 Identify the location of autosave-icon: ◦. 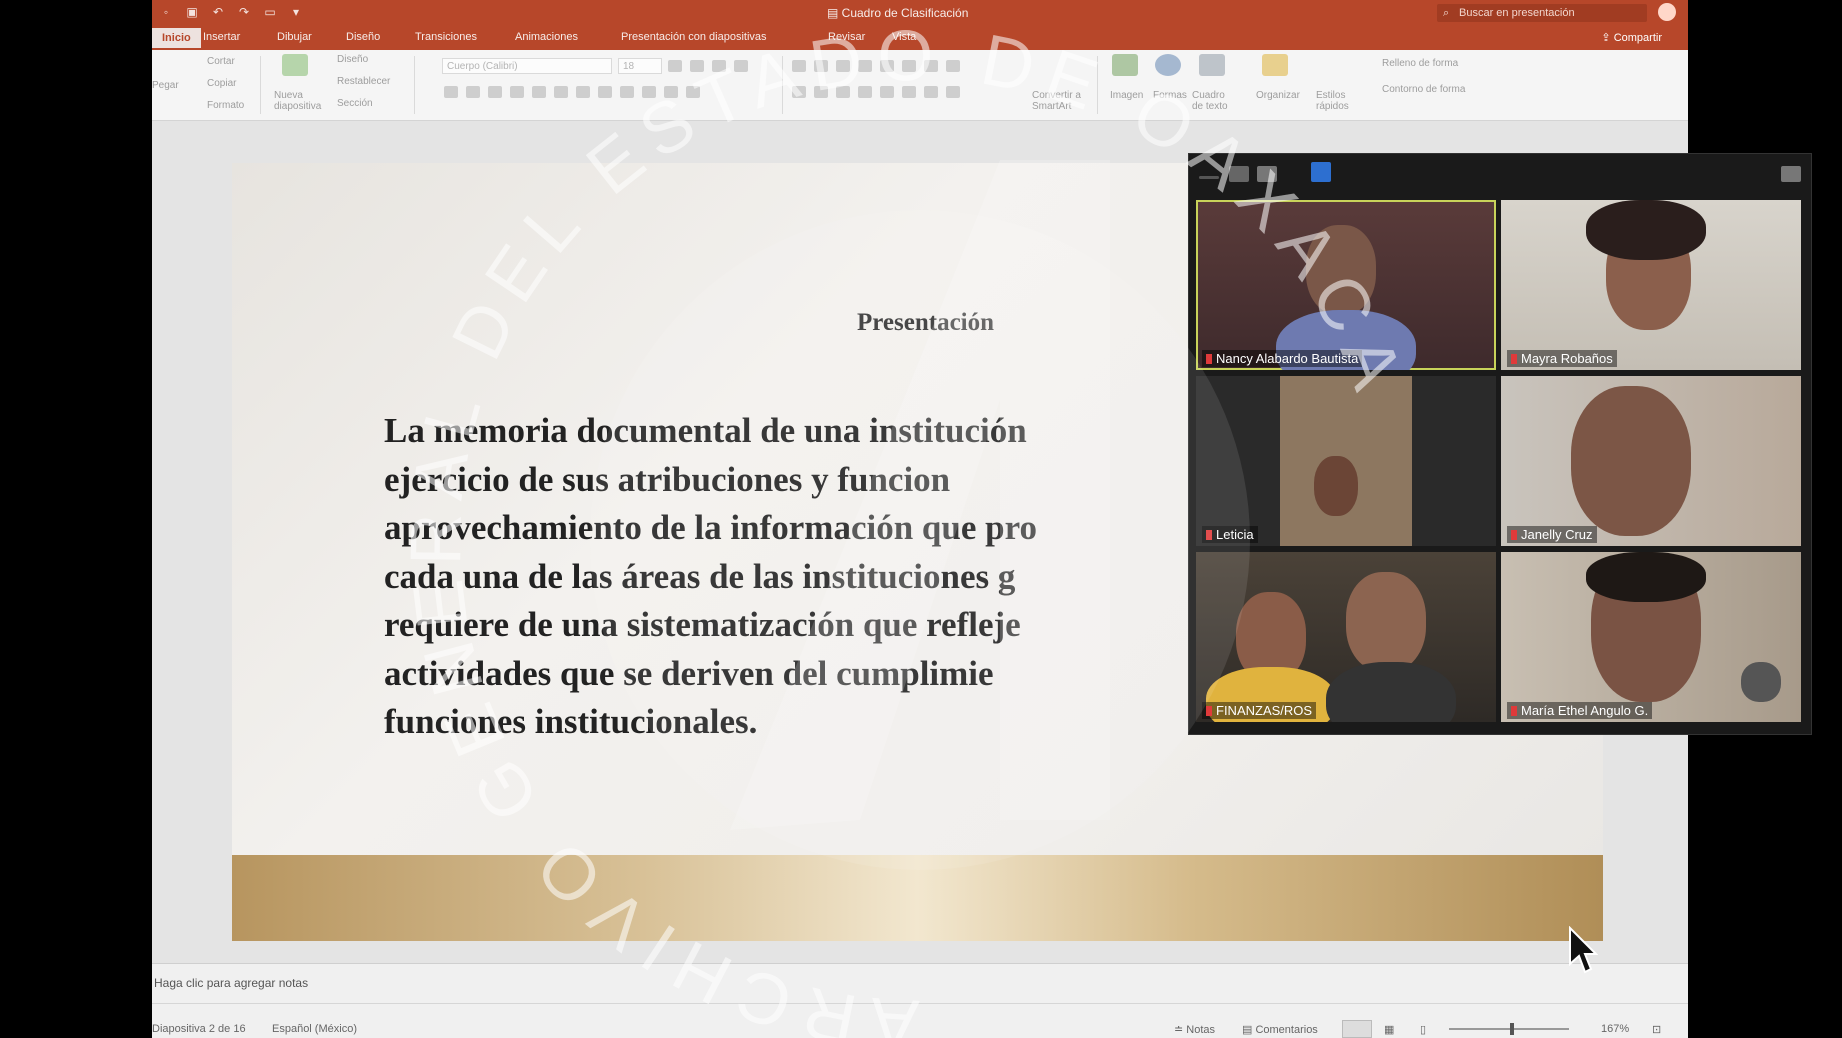
(166, 12).